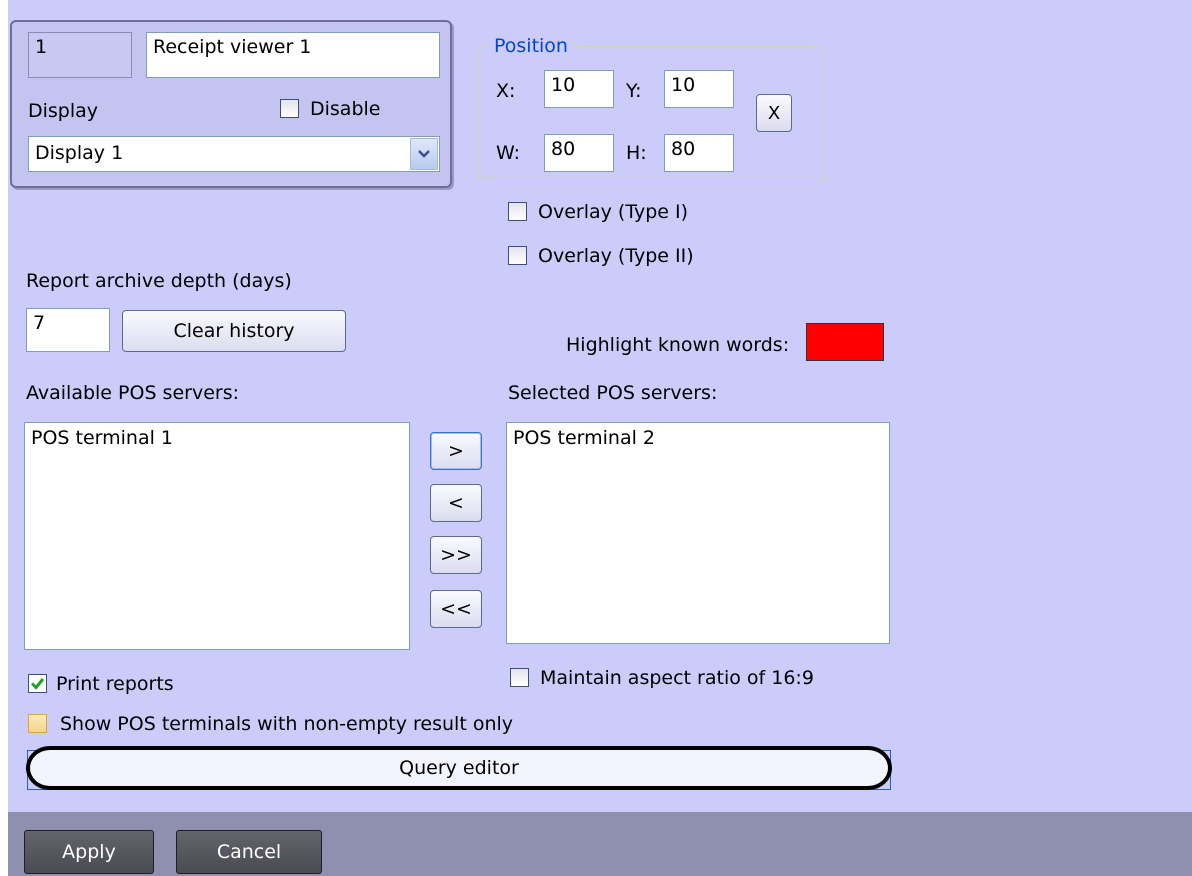 Image resolution: width=1192 pixels, height=876 pixels. What do you see at coordinates (159, 281) in the screenshot?
I see `archive-depth-label: Report archive depth (days)` at bounding box center [159, 281].